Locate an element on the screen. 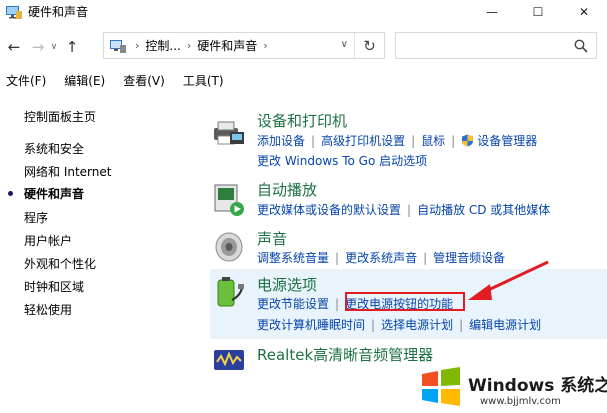  change-system-sounds-link: 更改系统声音 is located at coordinates (381, 258).